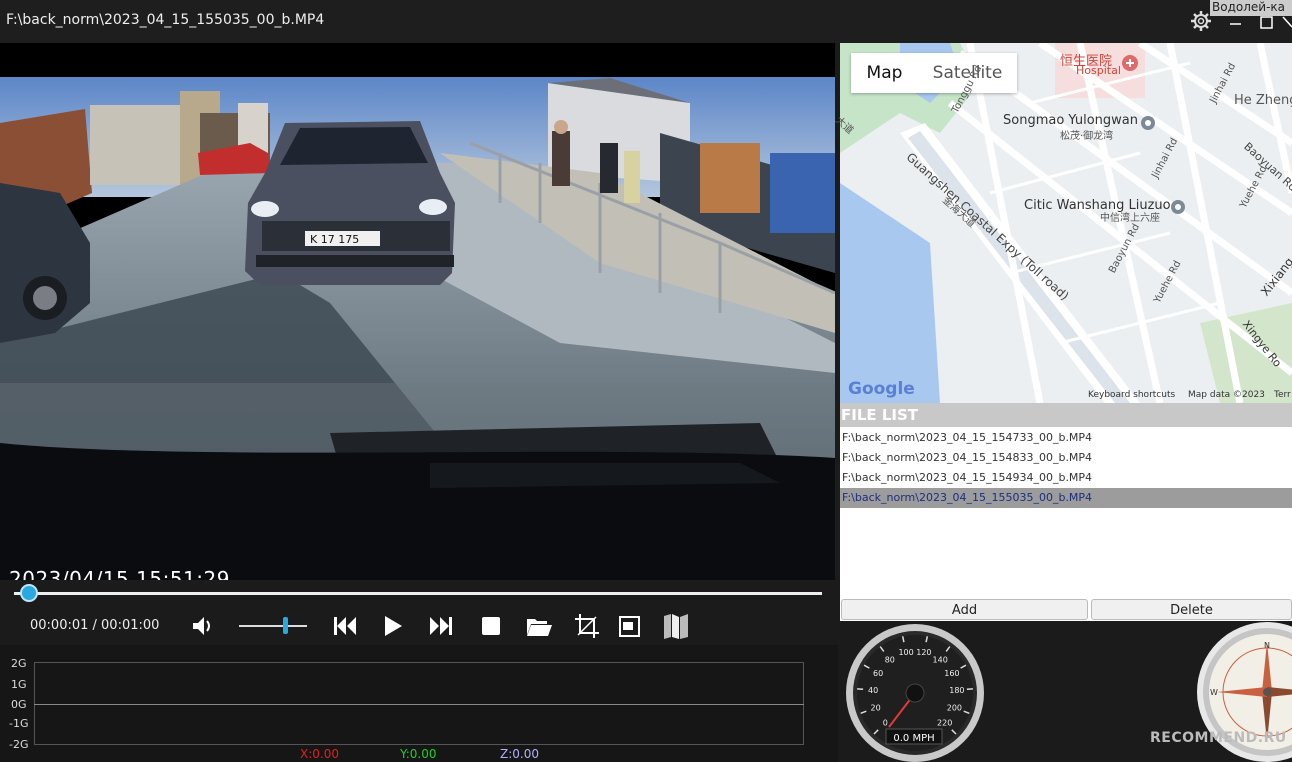  Describe the element at coordinates (630, 626) in the screenshot. I see `fullscreen-icon` at that location.